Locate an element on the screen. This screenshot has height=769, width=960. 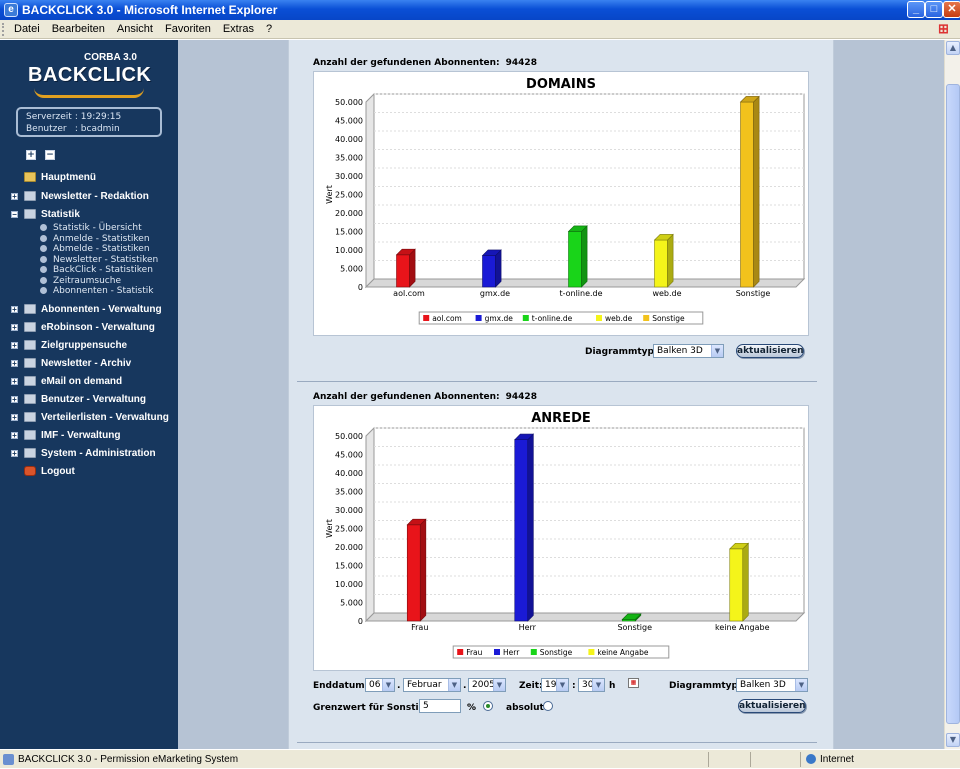
divider is located at coordinates (557, 742).